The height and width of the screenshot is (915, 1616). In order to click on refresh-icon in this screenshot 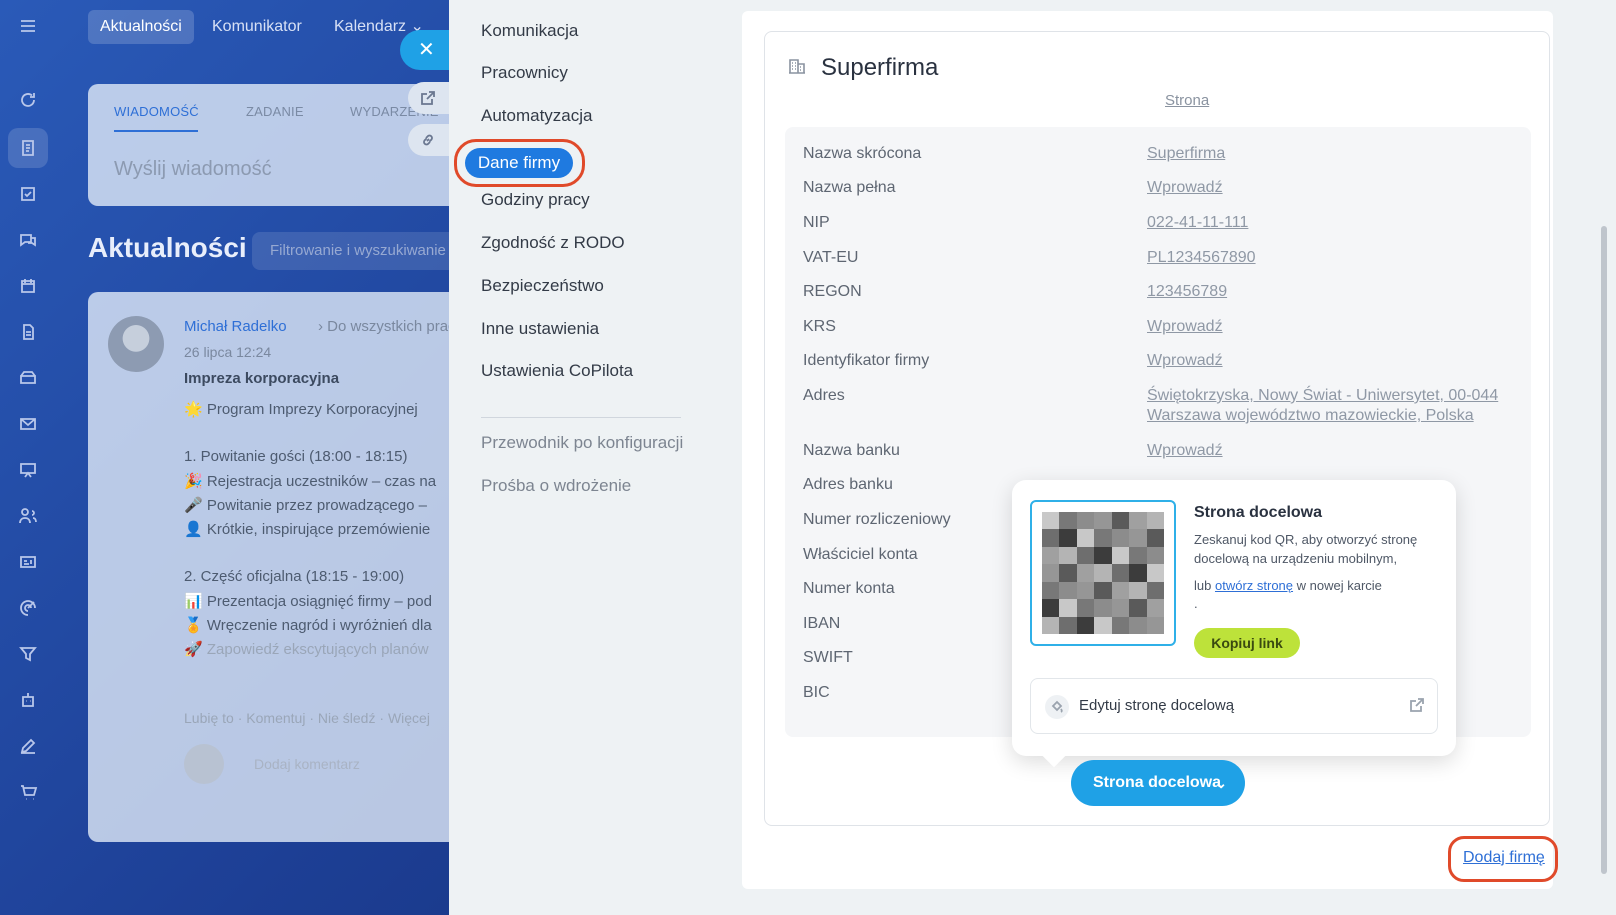, I will do `click(28, 100)`.